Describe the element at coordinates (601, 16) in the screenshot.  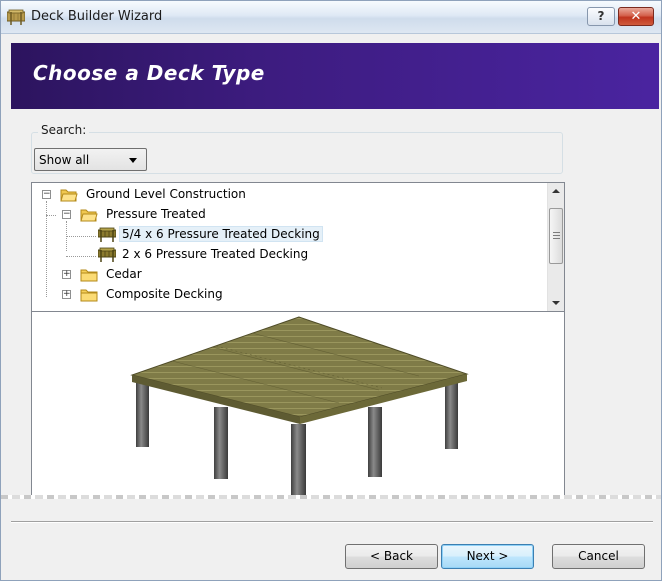
I see `help-button: ?` at that location.